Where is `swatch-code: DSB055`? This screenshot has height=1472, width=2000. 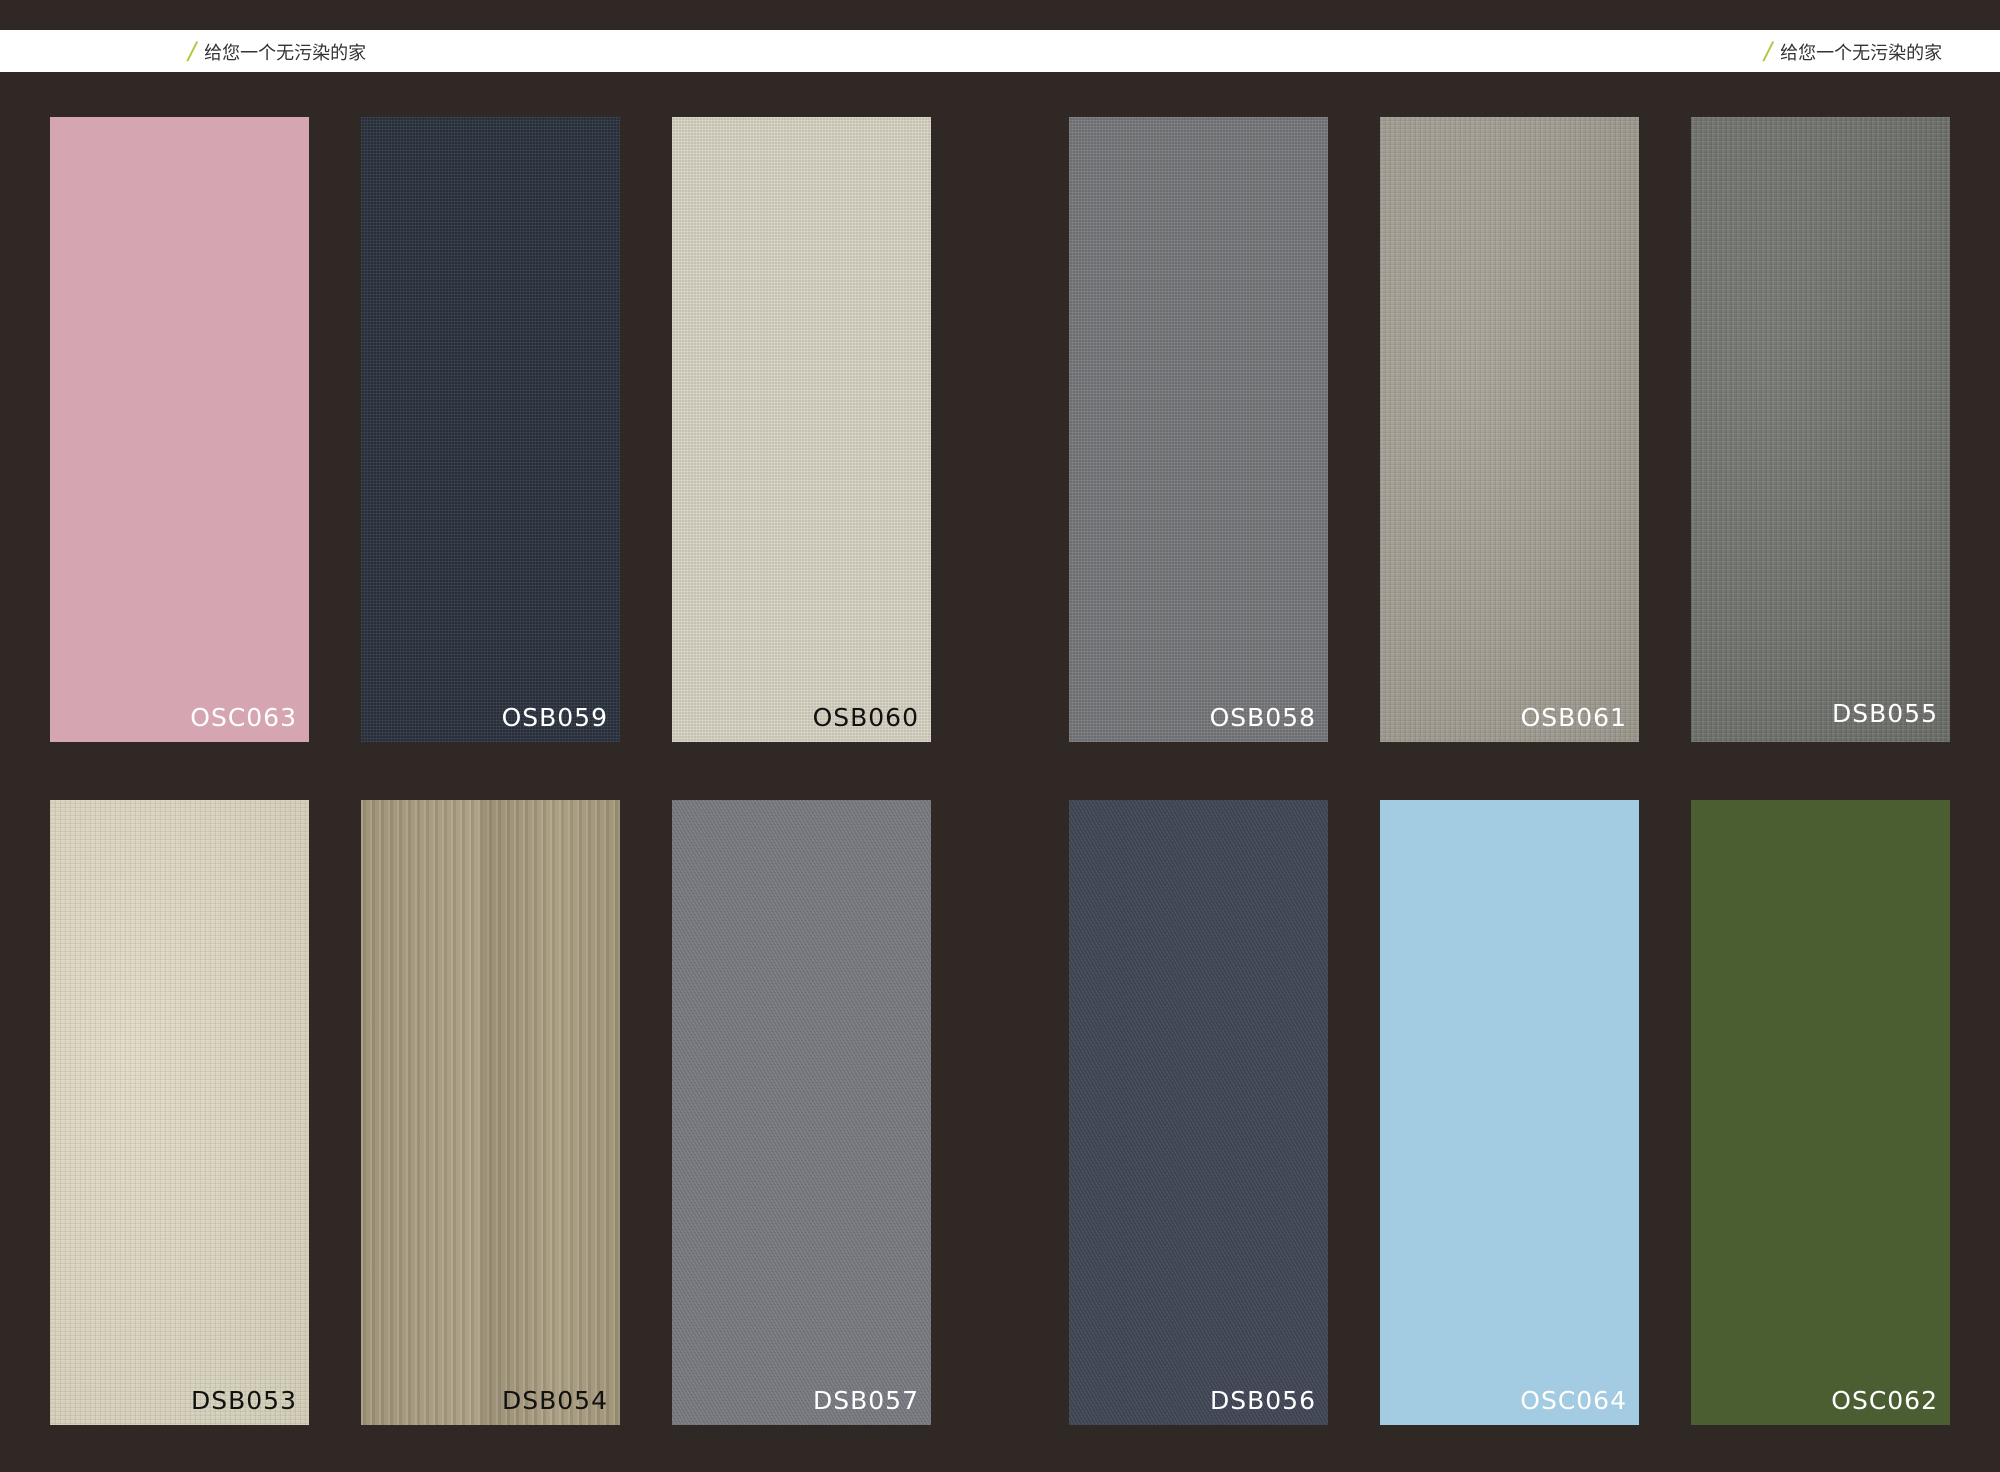
swatch-code: DSB055 is located at coordinates (1885, 713).